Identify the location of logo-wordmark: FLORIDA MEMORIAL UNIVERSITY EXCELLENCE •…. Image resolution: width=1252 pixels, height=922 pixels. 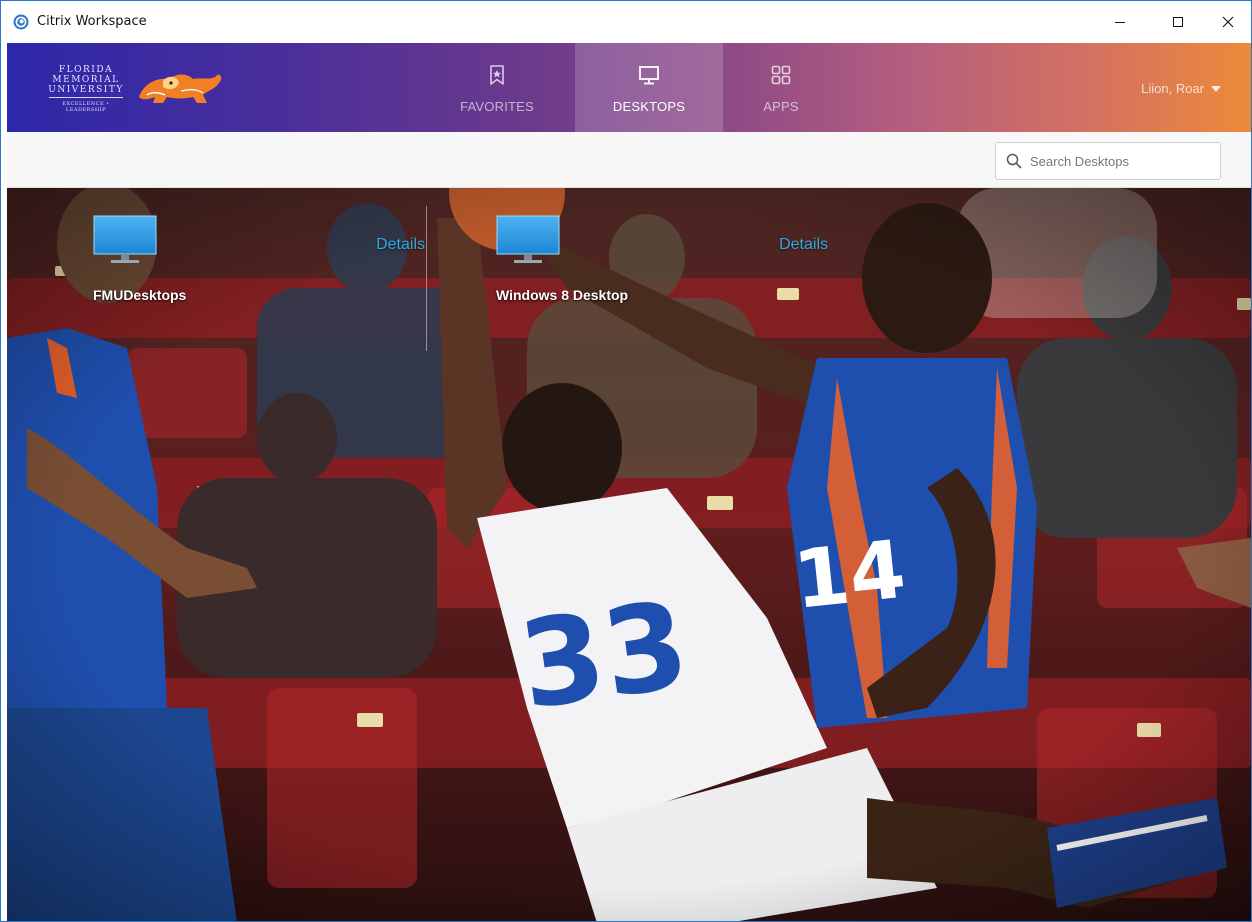
(86, 89).